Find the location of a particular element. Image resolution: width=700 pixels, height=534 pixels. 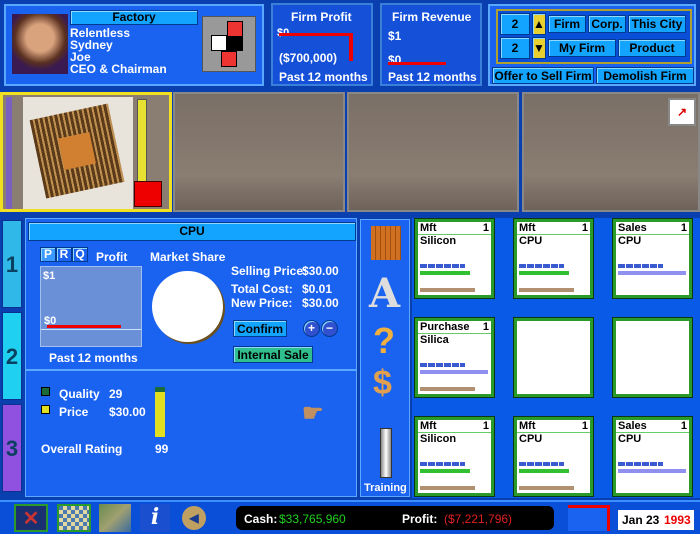

quality-label: Quality is located at coordinates (79, 394).